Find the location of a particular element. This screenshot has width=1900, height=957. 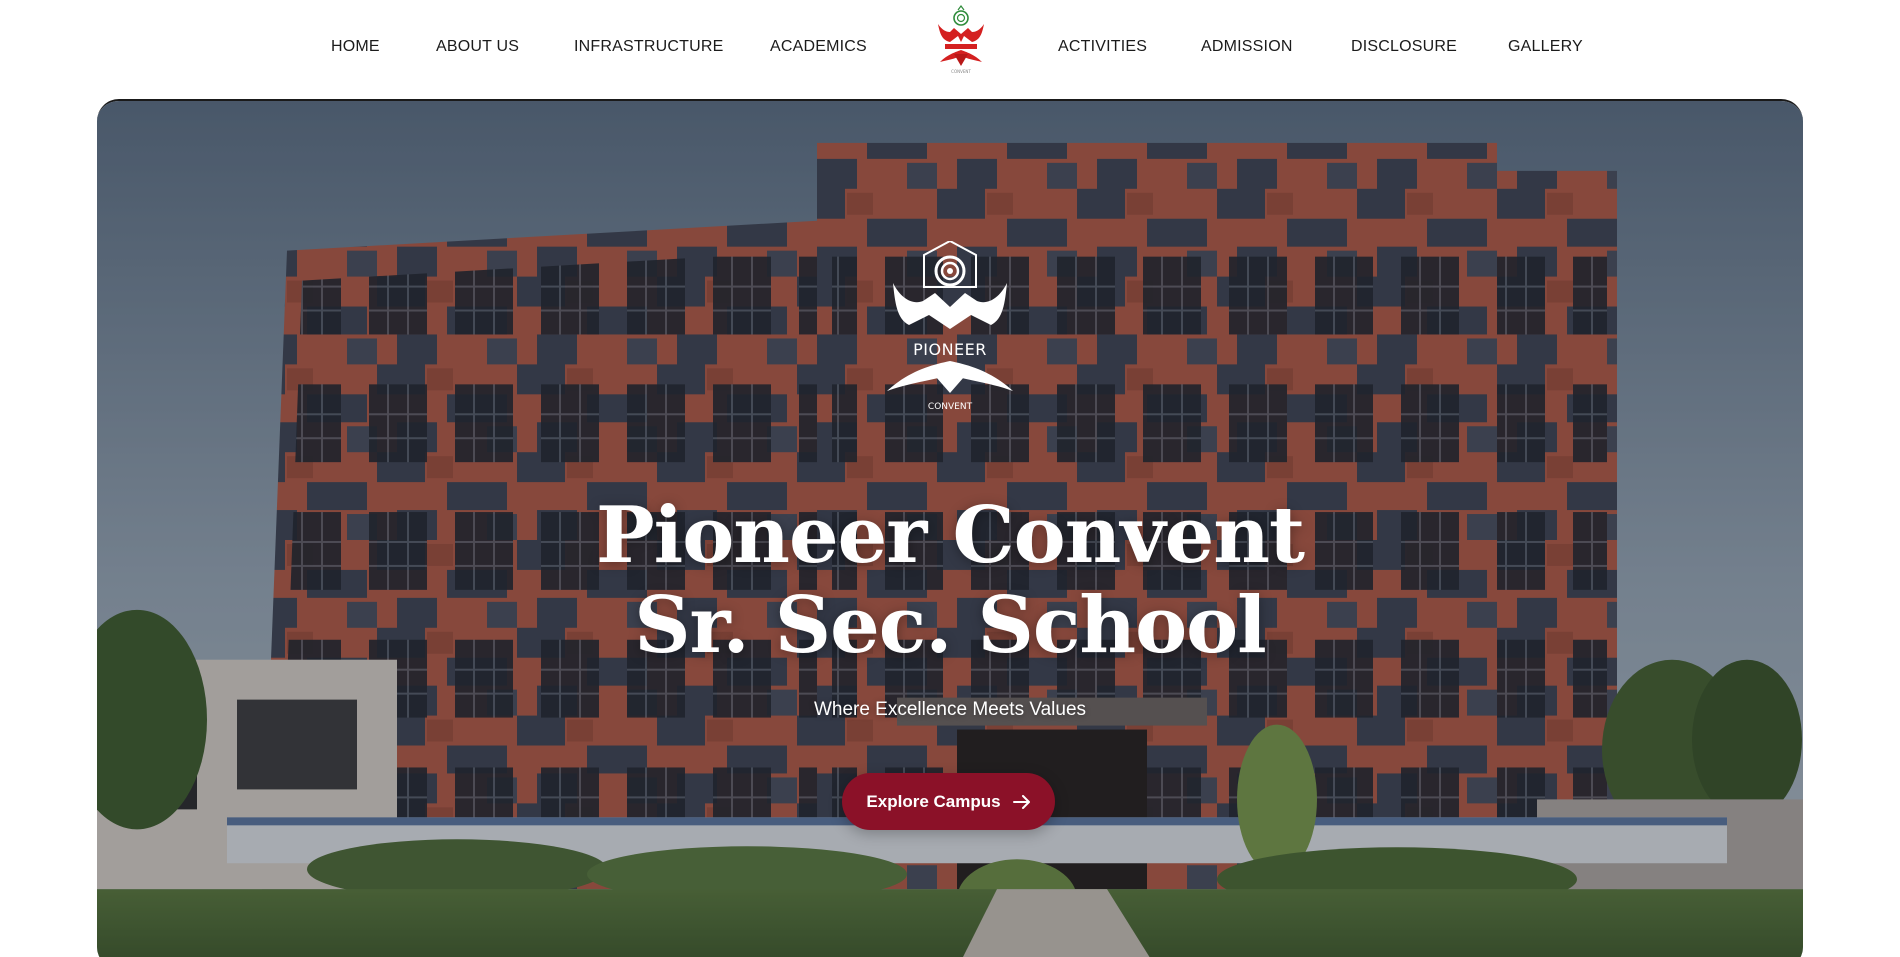

pioneer-convent-emblem-icon: PIONEER CONVENT is located at coordinates (950, 326).